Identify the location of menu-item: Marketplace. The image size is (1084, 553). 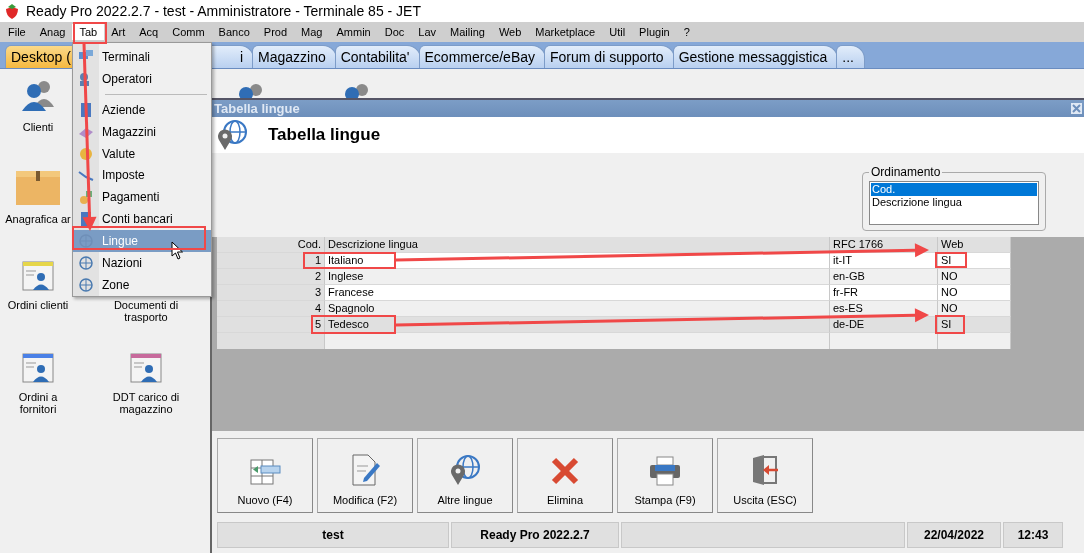
(565, 32).